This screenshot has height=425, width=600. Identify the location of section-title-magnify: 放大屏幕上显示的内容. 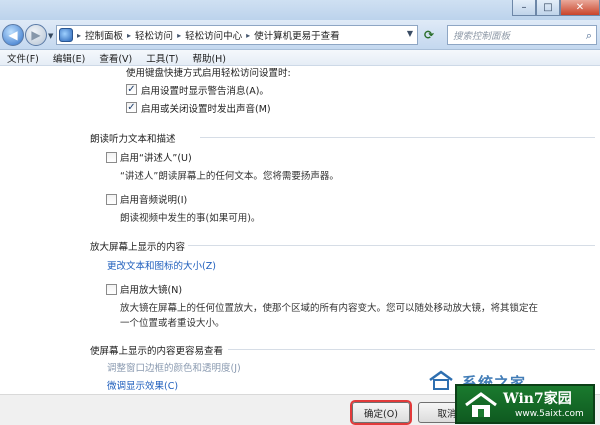
(138, 247).